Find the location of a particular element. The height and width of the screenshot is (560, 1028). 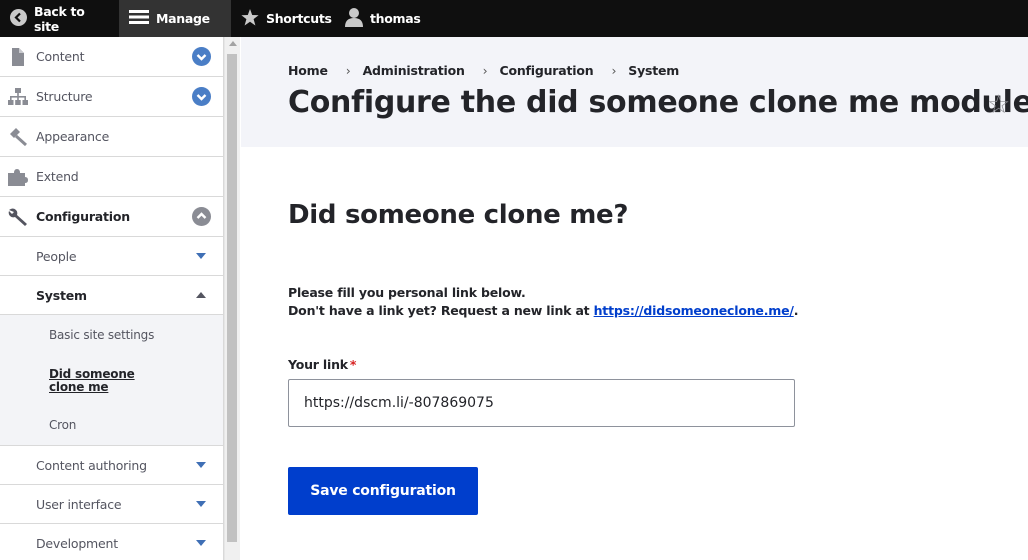

sidebar-item-system: System is located at coordinates (111, 295).